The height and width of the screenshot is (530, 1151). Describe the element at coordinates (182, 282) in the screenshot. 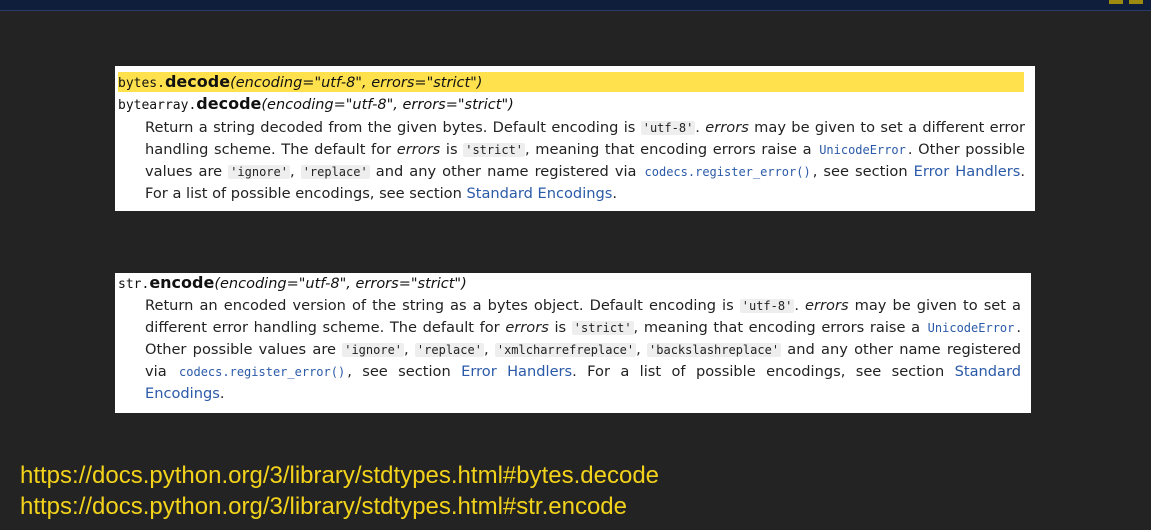

I see `sig-method: encode` at that location.